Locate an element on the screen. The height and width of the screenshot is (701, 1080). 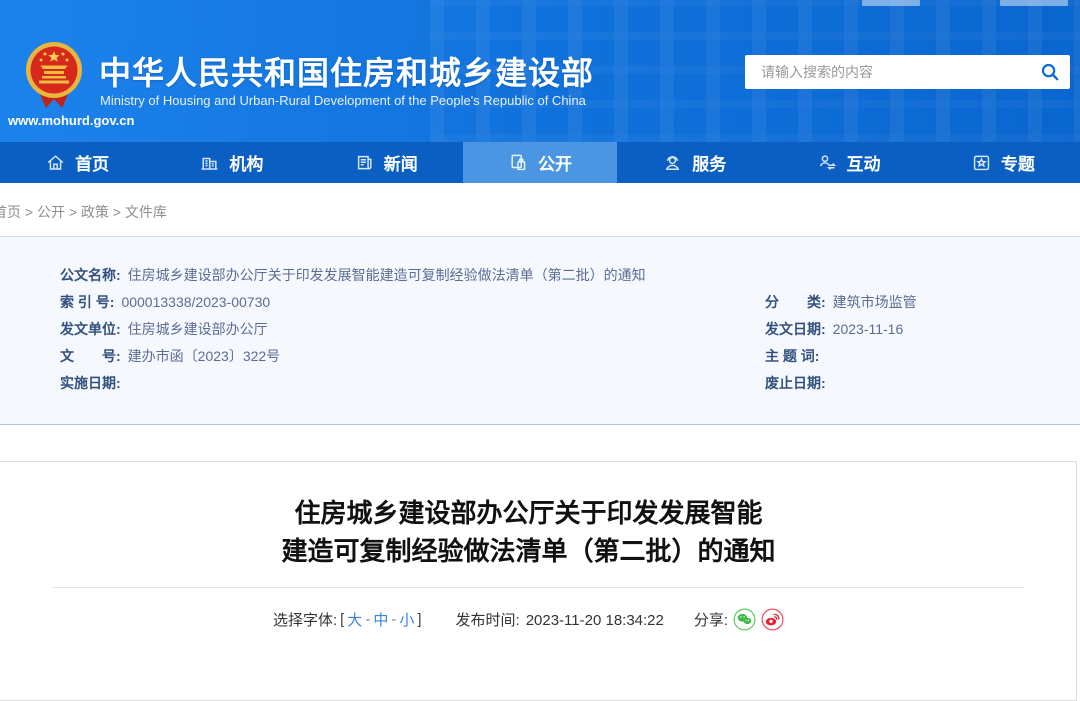
share-label: 分享: is located at coordinates (711, 620).